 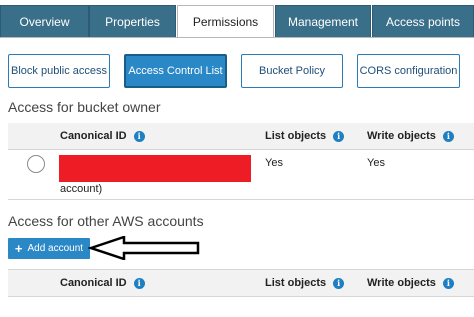 I want to click on owner-list-objects-value: Yes, so click(x=274, y=163).